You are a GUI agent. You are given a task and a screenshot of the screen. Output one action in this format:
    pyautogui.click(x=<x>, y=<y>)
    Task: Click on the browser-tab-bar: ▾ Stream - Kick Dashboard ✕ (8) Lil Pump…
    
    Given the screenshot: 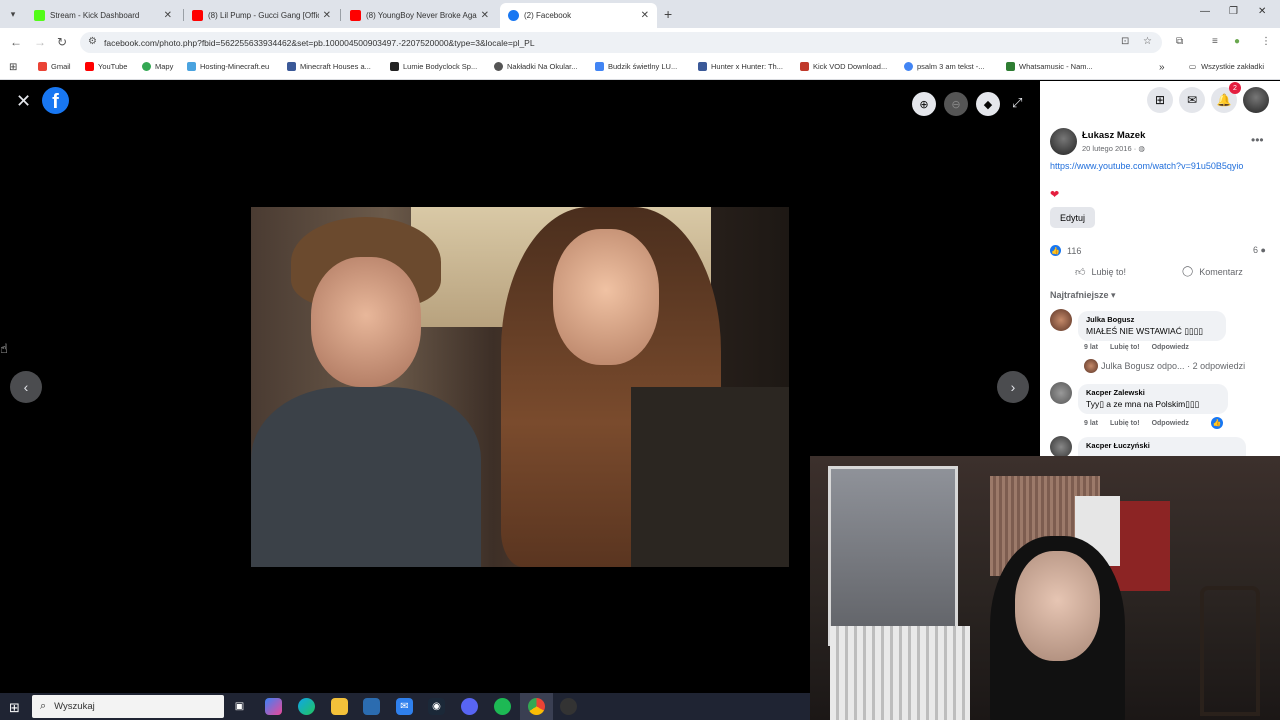 What is the action you would take?
    pyautogui.click(x=640, y=14)
    